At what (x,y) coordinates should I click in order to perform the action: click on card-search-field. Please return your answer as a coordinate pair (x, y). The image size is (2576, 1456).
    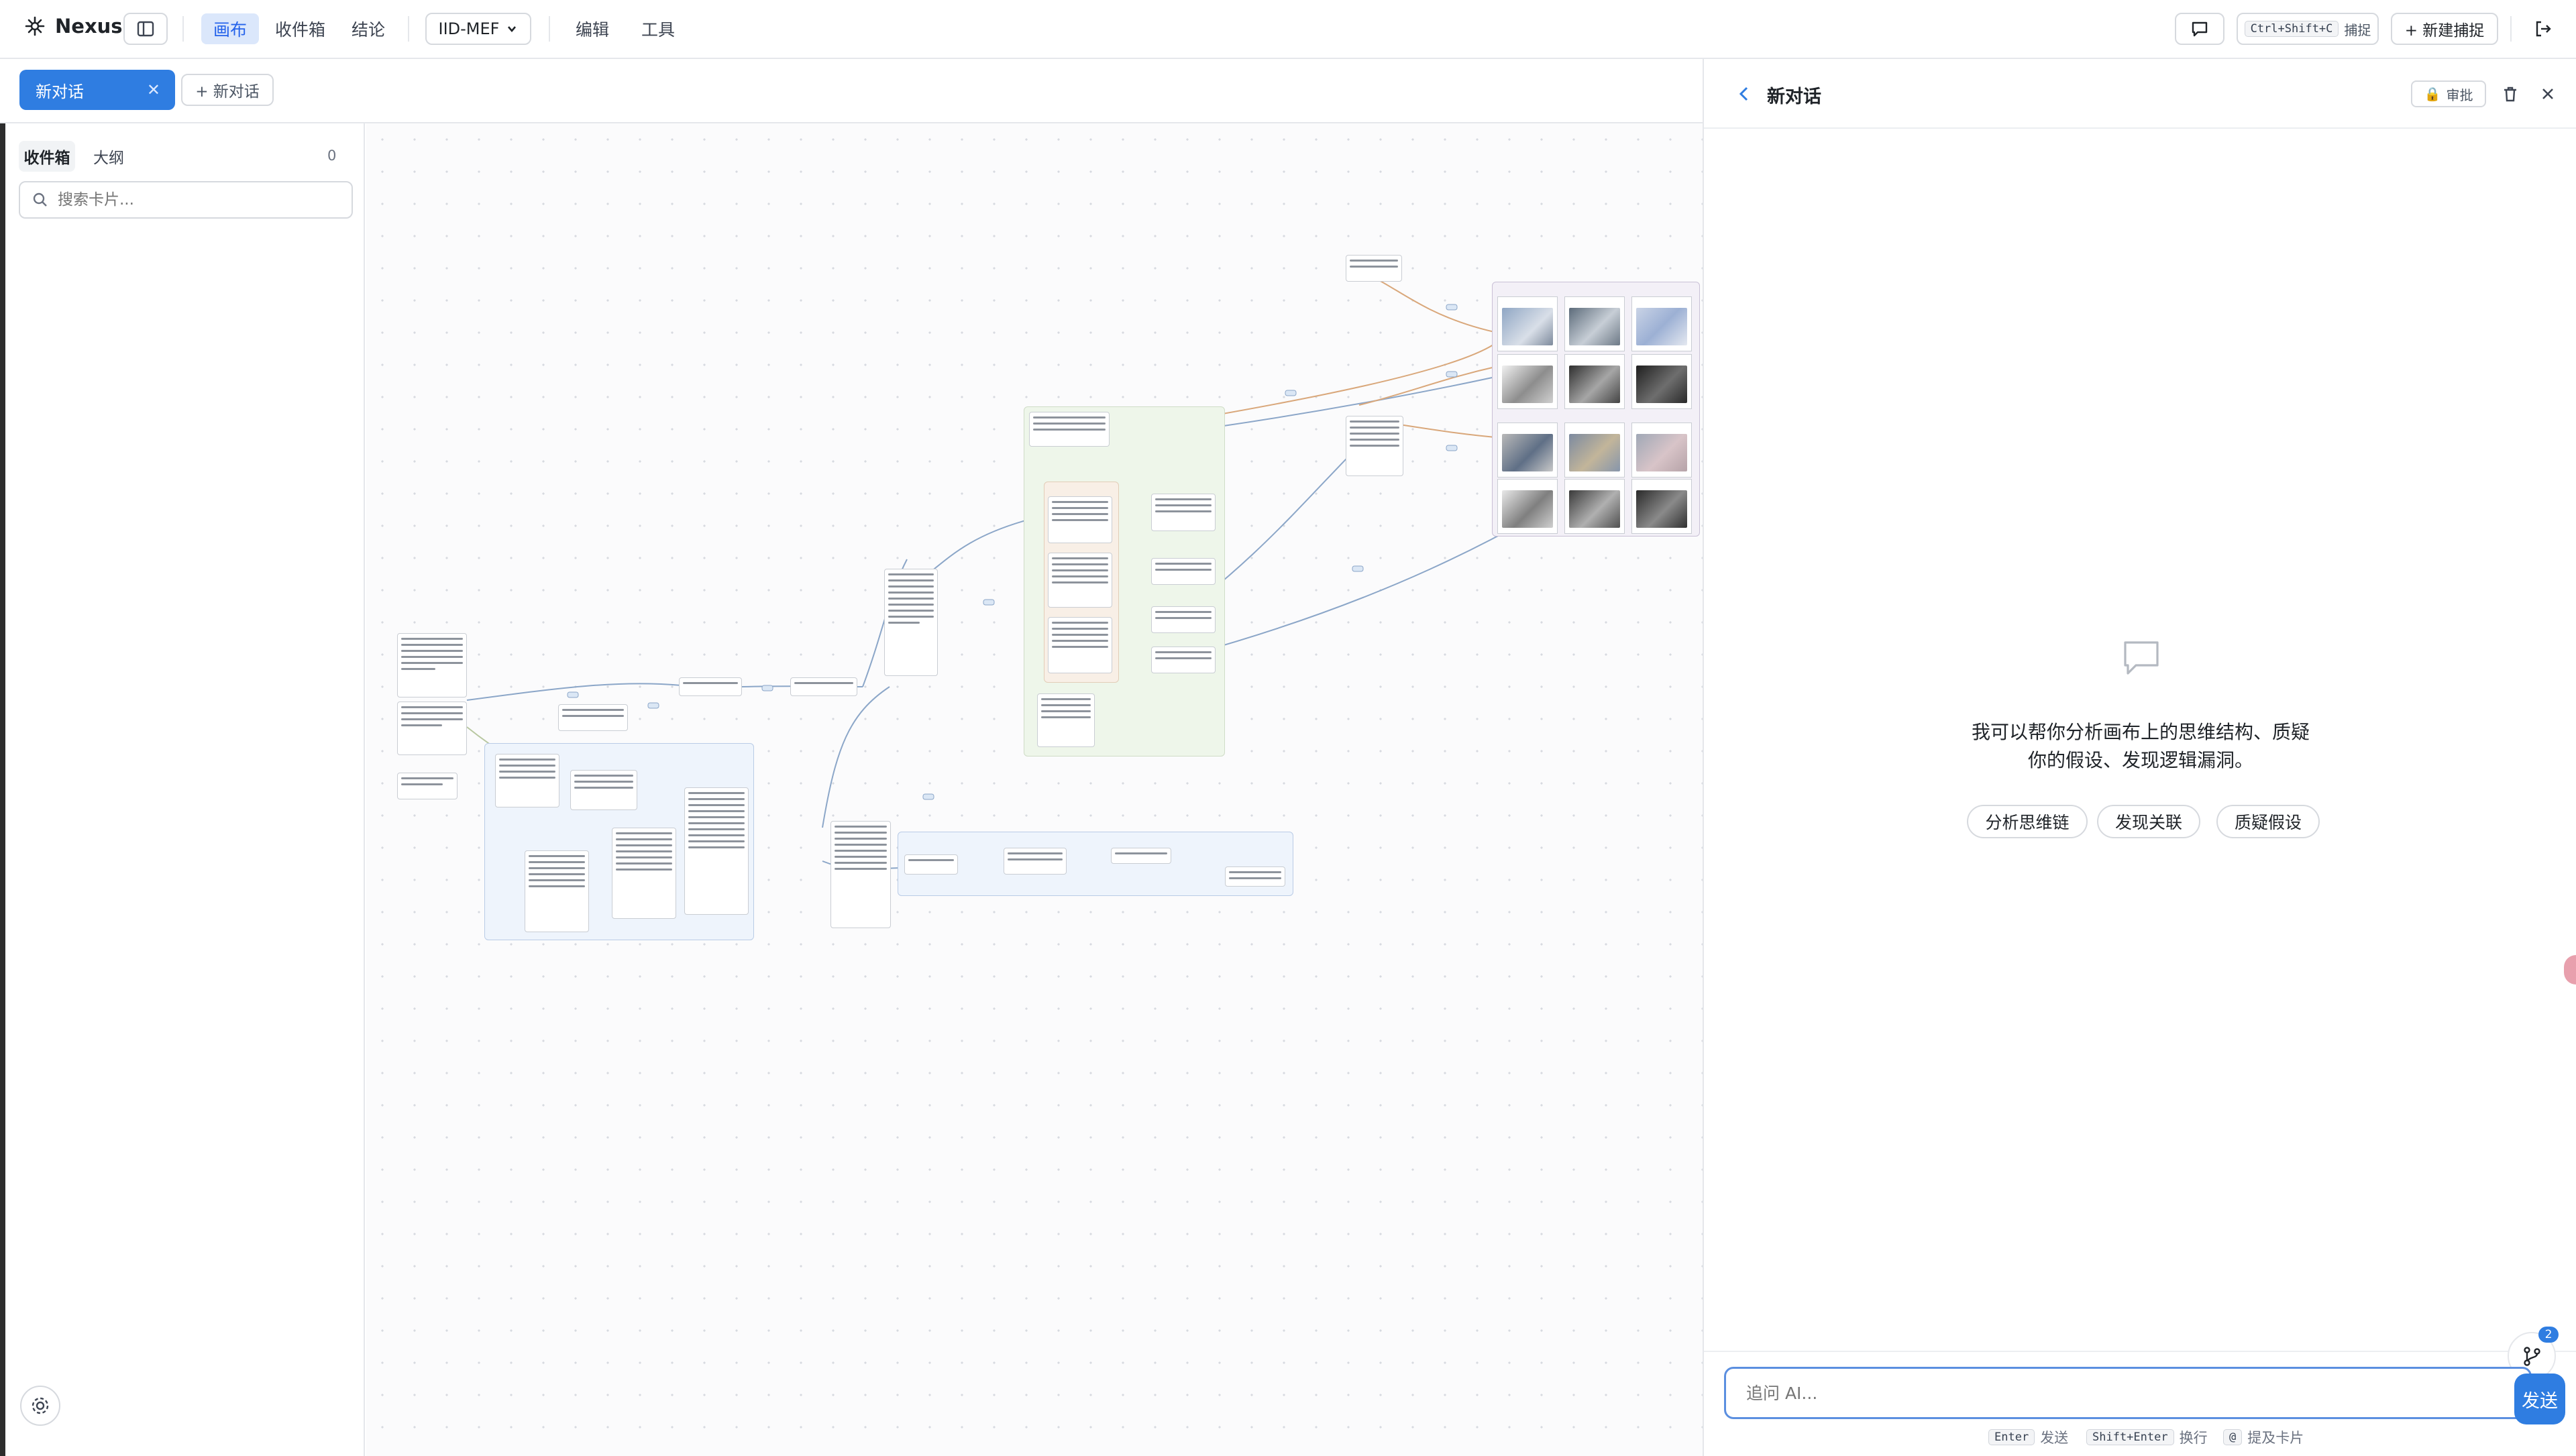
    Looking at the image, I should click on (186, 200).